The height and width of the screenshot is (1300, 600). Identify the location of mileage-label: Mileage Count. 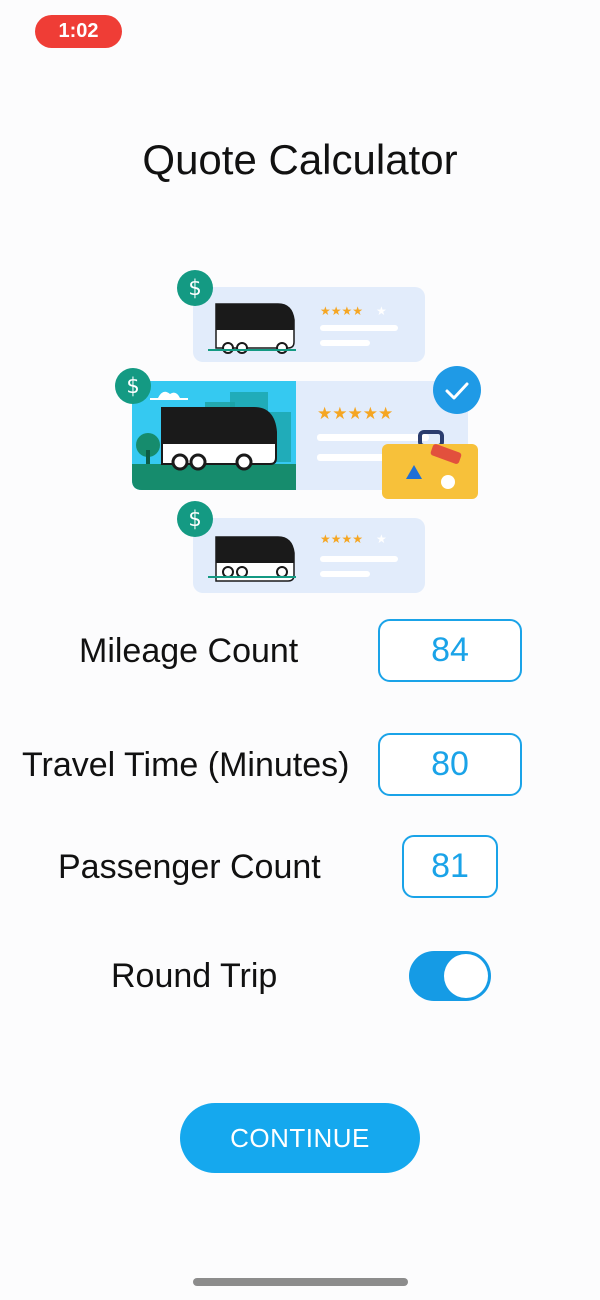
(189, 651).